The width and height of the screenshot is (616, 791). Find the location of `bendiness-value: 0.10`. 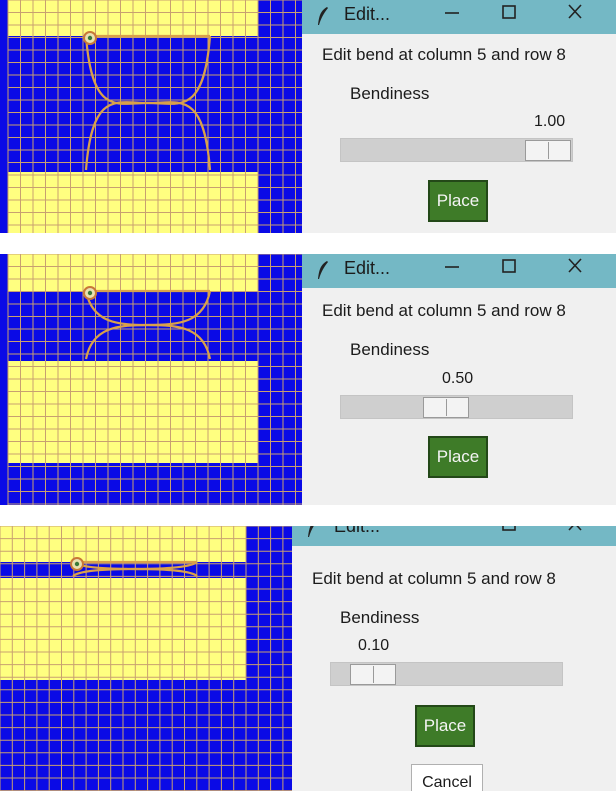

bendiness-value: 0.10 is located at coordinates (374, 645).